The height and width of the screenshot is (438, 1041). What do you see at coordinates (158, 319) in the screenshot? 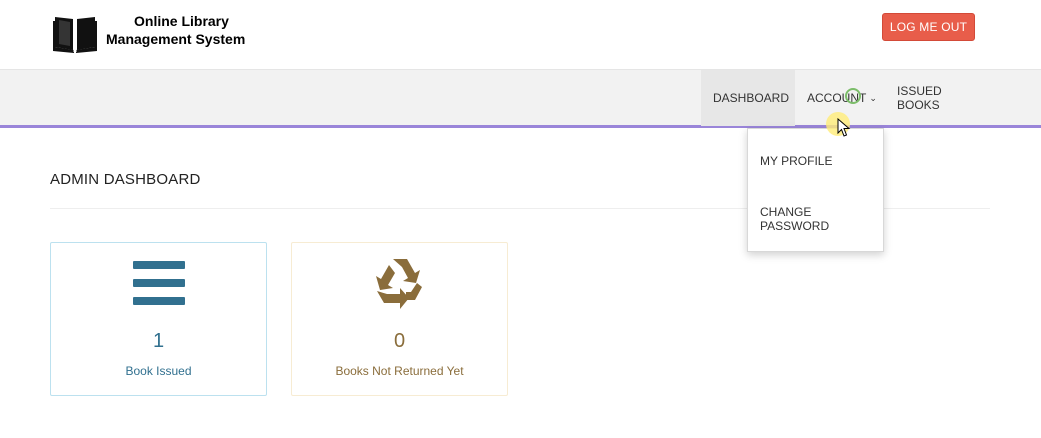
I see `books-issued-card: 1 Book Issued` at bounding box center [158, 319].